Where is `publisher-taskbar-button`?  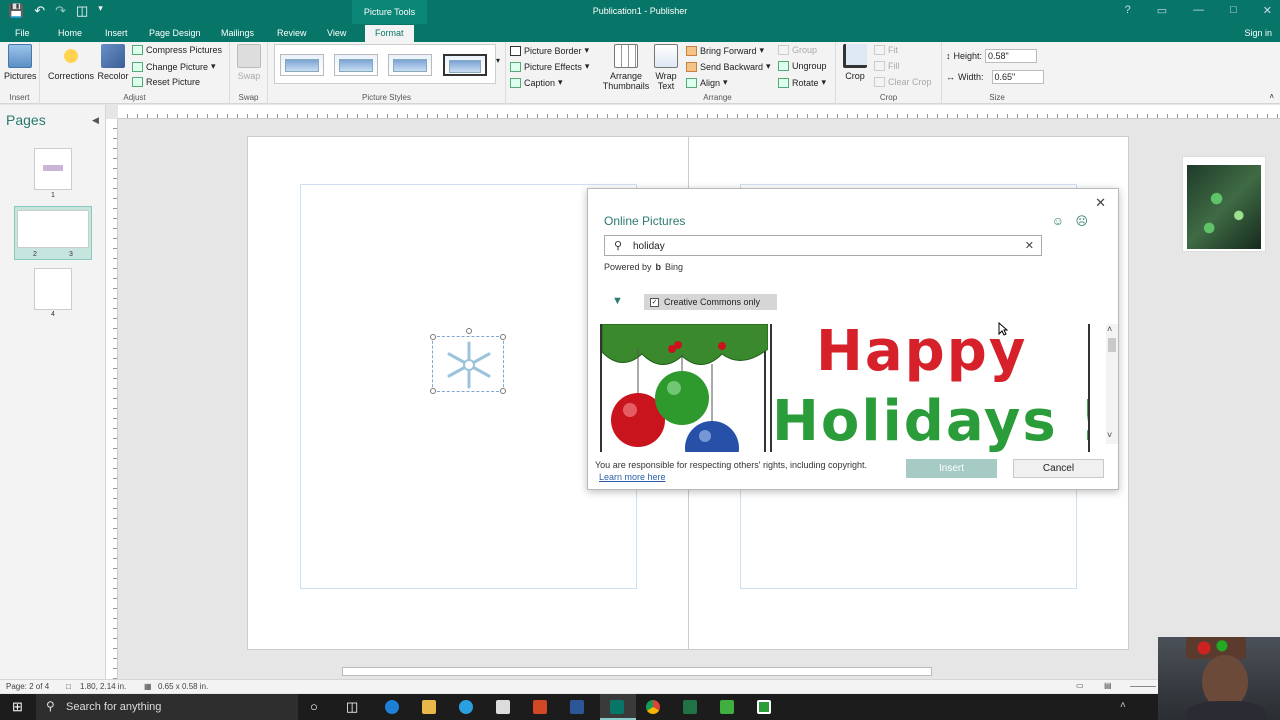 publisher-taskbar-button is located at coordinates (618, 707).